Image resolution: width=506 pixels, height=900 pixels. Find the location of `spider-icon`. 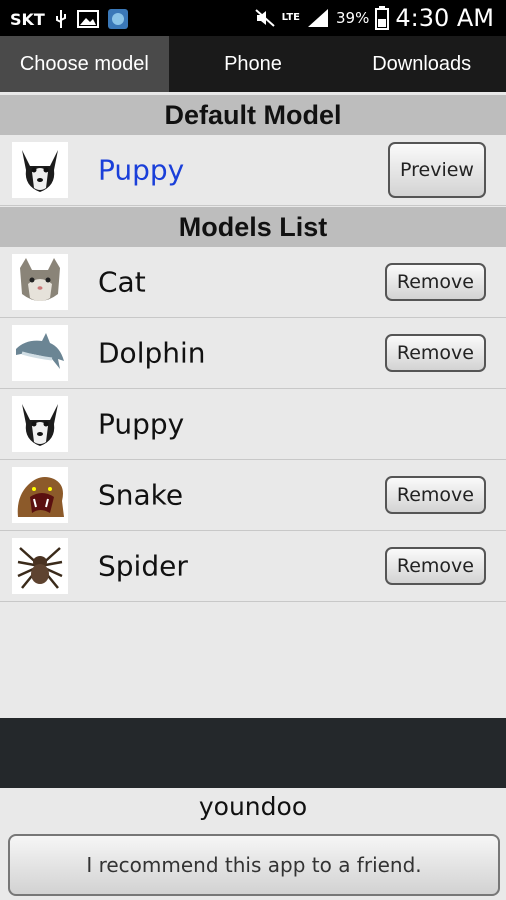

spider-icon is located at coordinates (40, 566).